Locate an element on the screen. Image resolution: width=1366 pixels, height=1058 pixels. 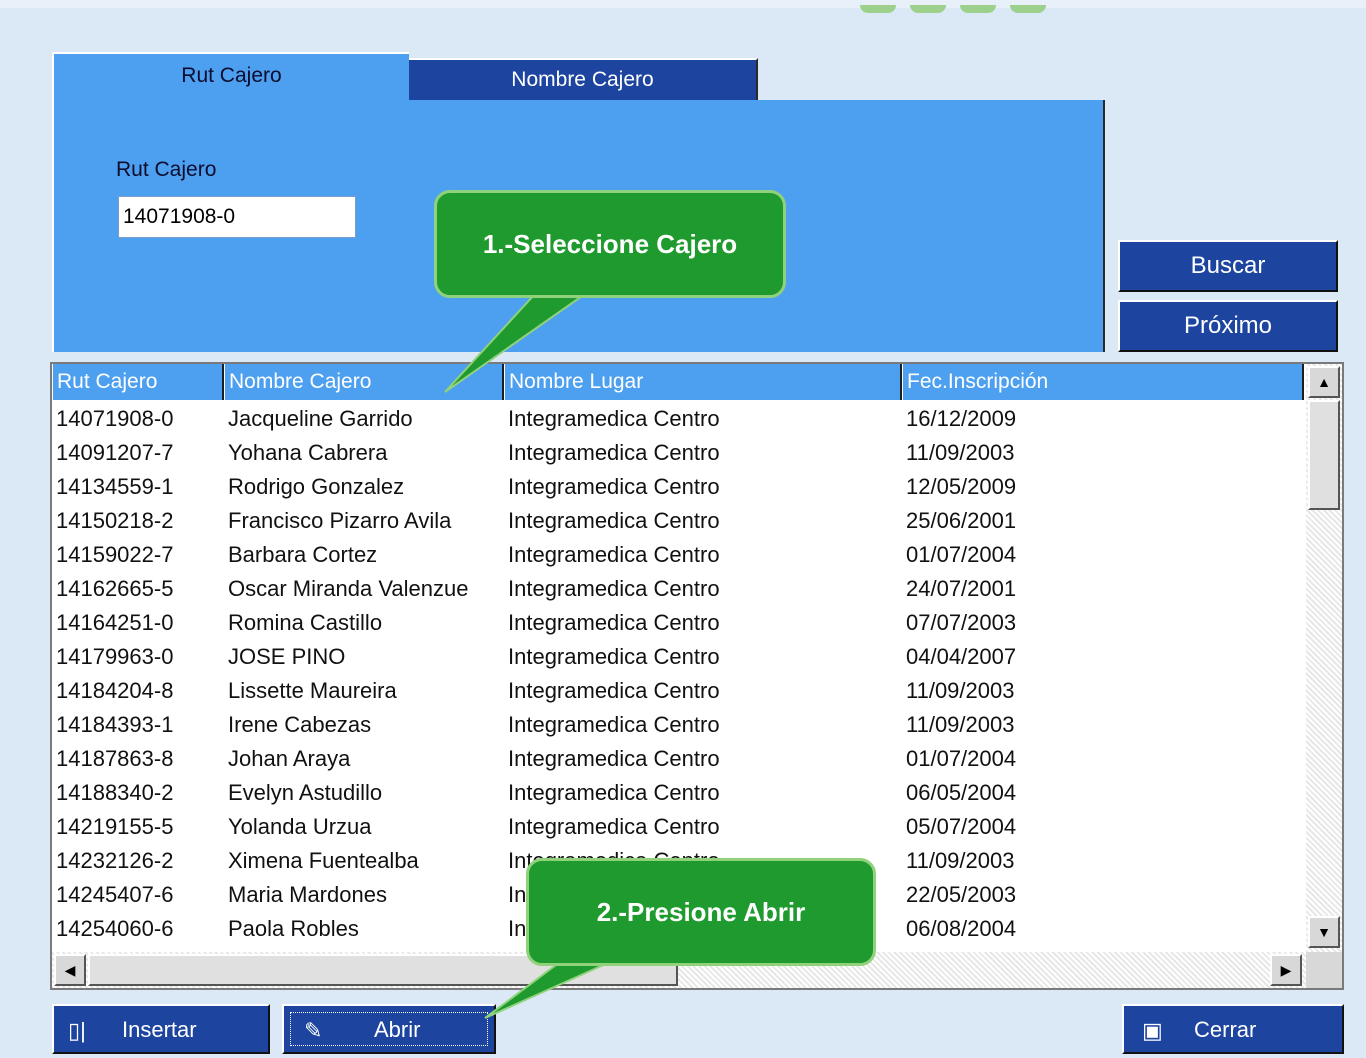
table-cell: 04/04/2007 is located at coordinates (961, 656).